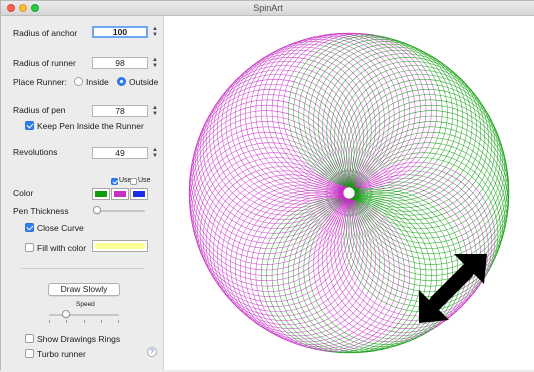 The image size is (534, 372). Describe the element at coordinates (152, 352) in the screenshot. I see `help-button: ?` at that location.